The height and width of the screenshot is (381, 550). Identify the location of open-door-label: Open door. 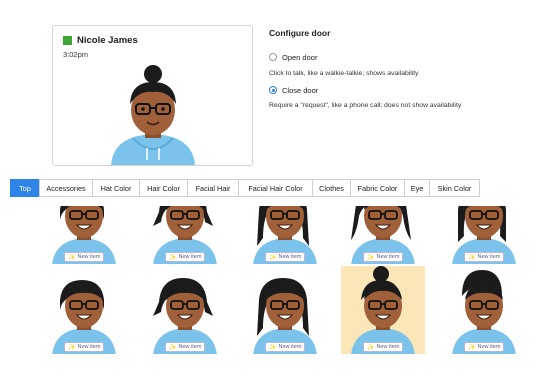
(299, 57).